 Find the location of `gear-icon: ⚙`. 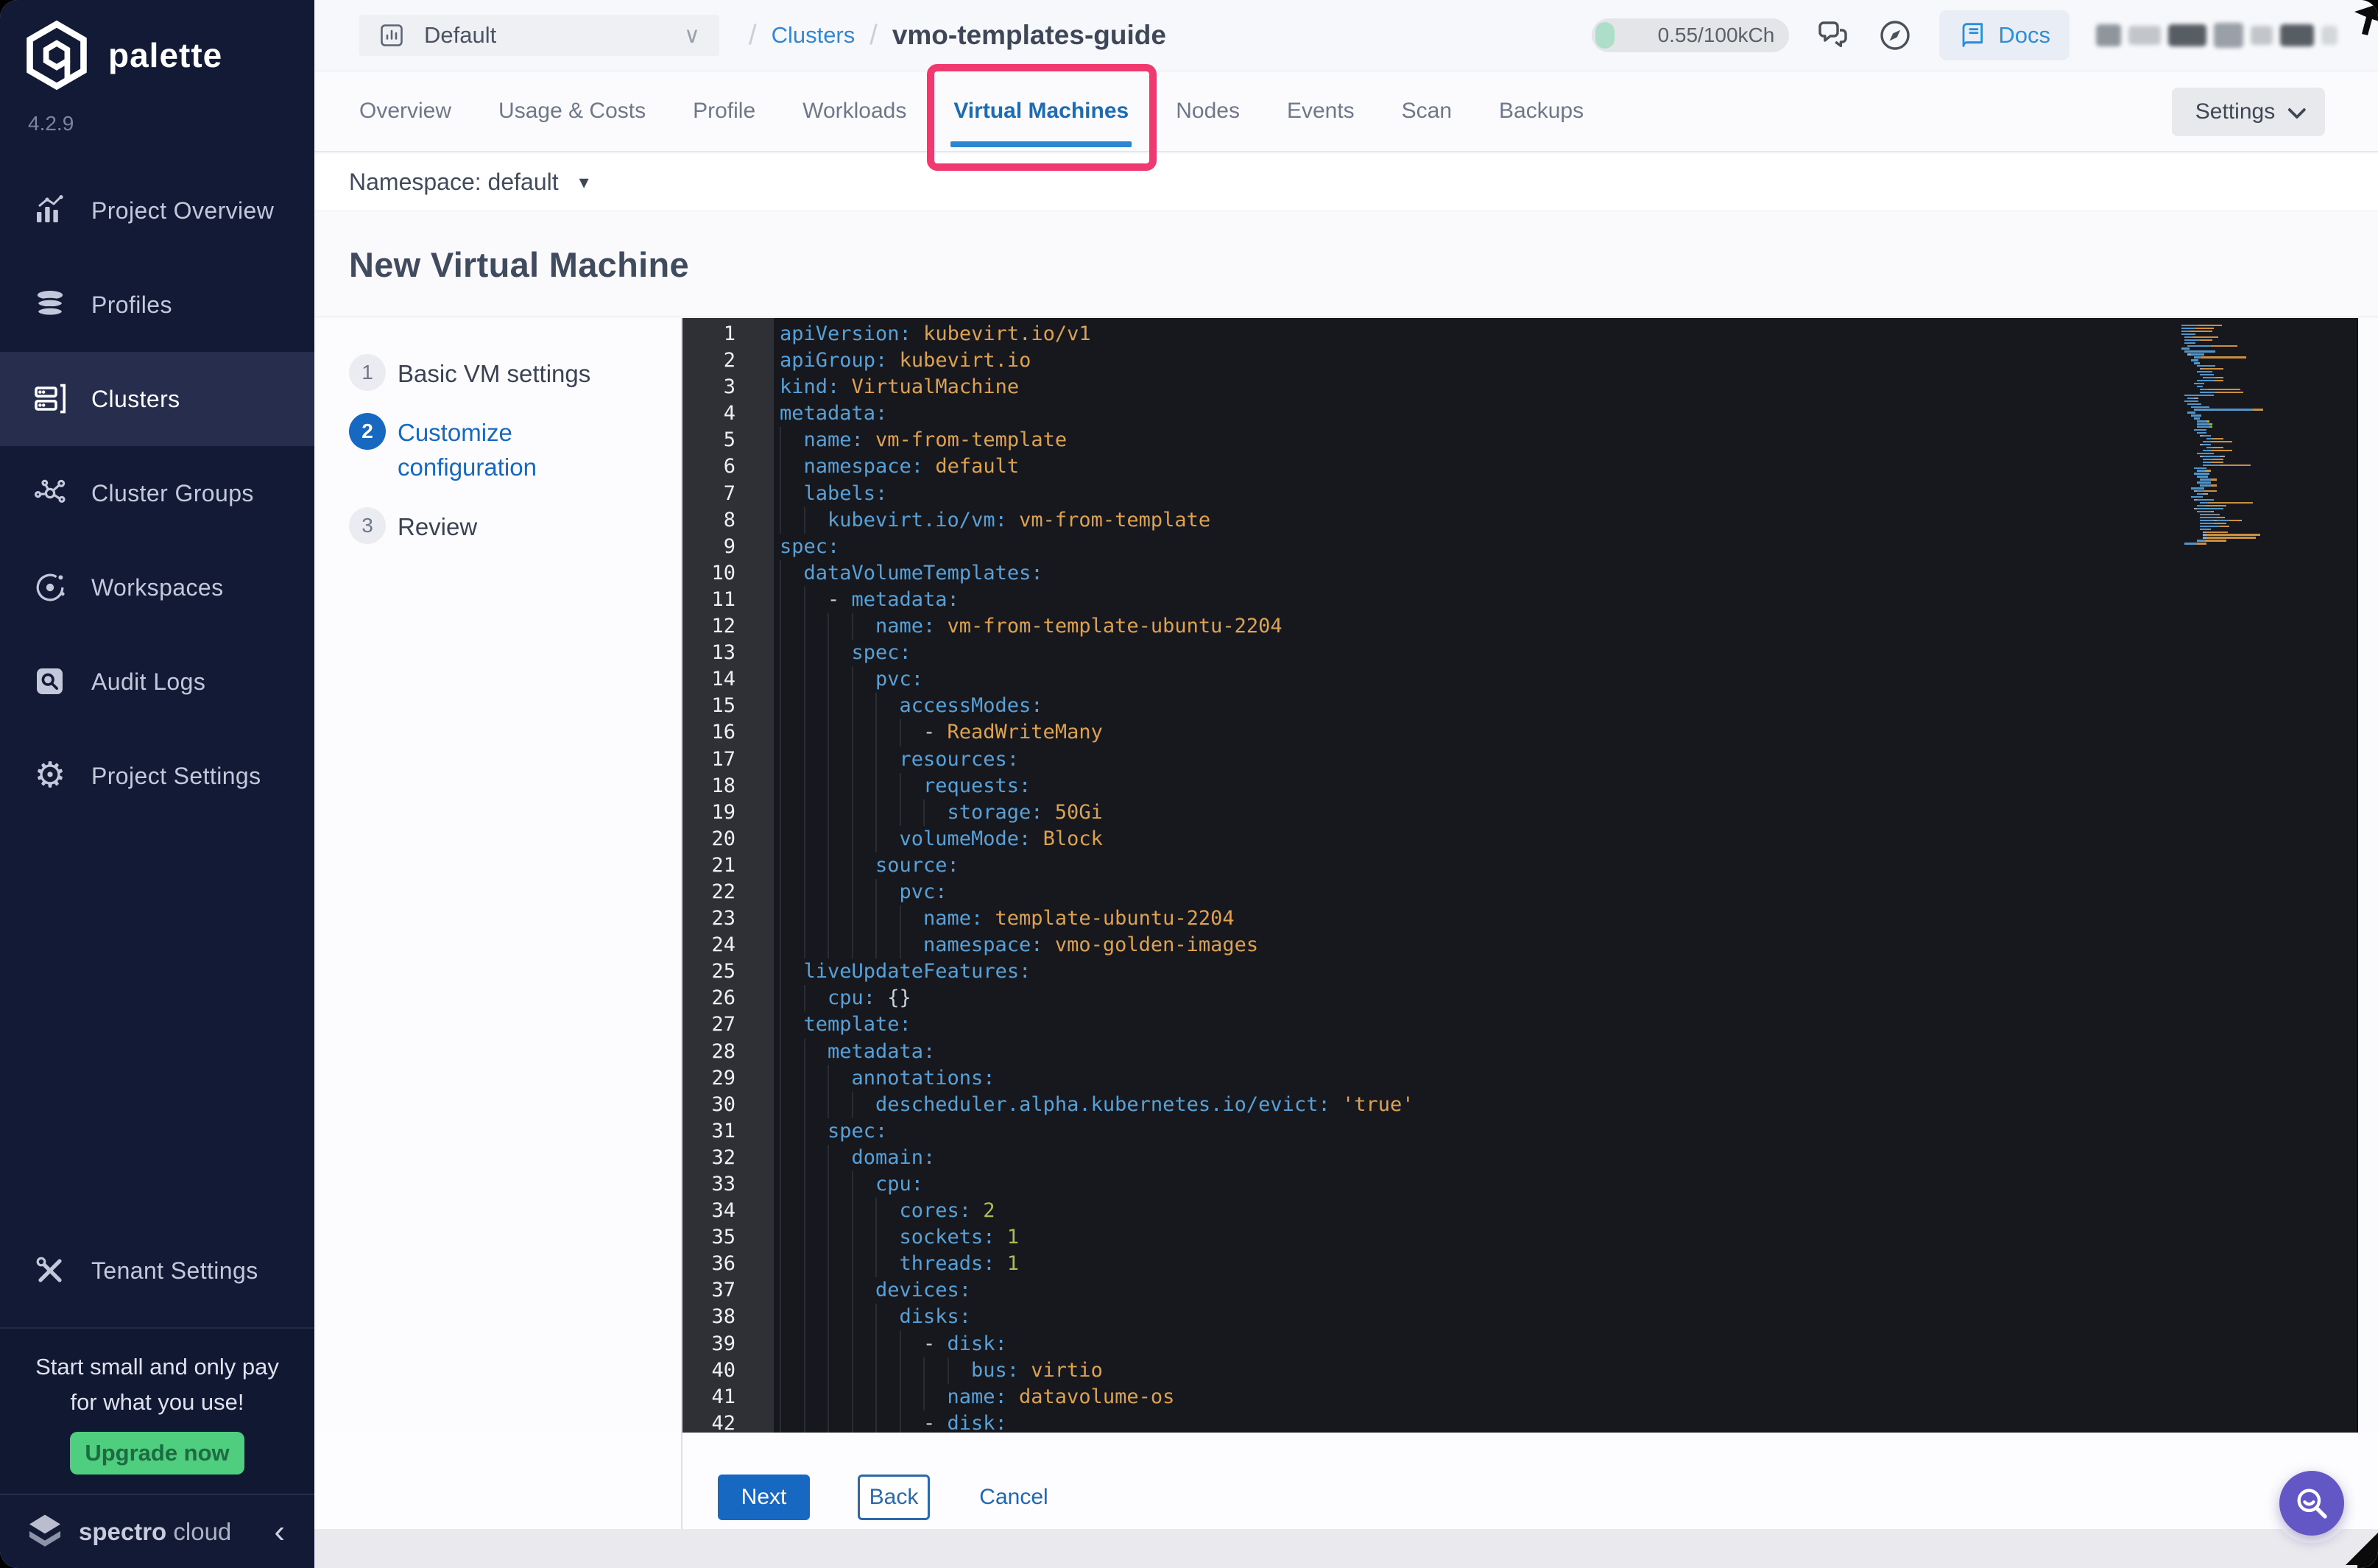

gear-icon: ⚙ is located at coordinates (50, 776).